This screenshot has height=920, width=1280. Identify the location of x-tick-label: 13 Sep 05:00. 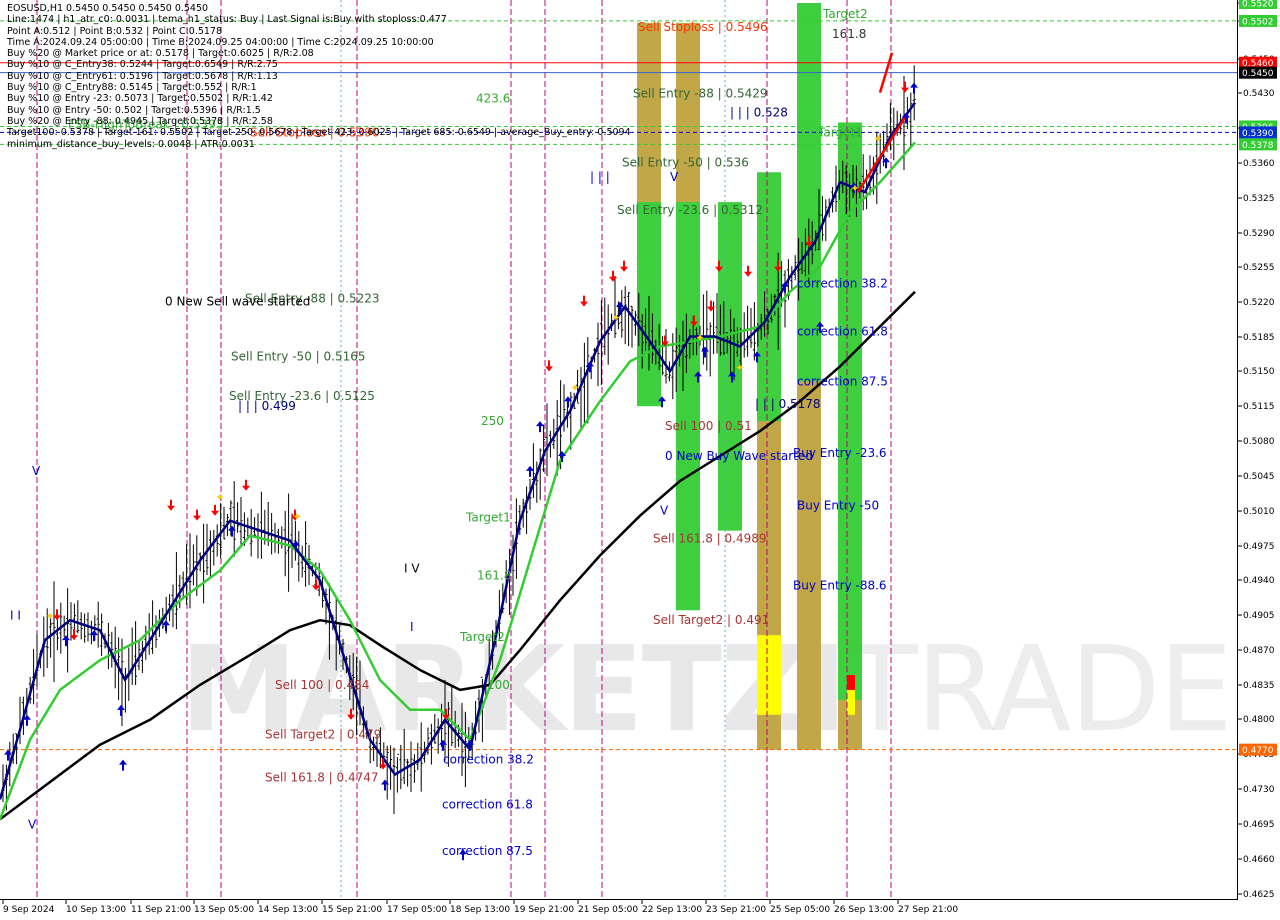
(224, 910).